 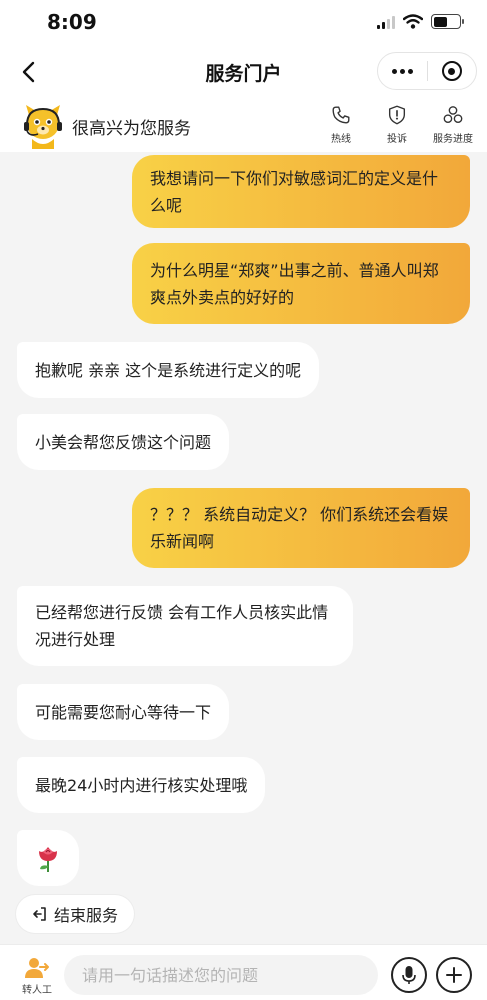 I want to click on more-icon, so click(x=402, y=71).